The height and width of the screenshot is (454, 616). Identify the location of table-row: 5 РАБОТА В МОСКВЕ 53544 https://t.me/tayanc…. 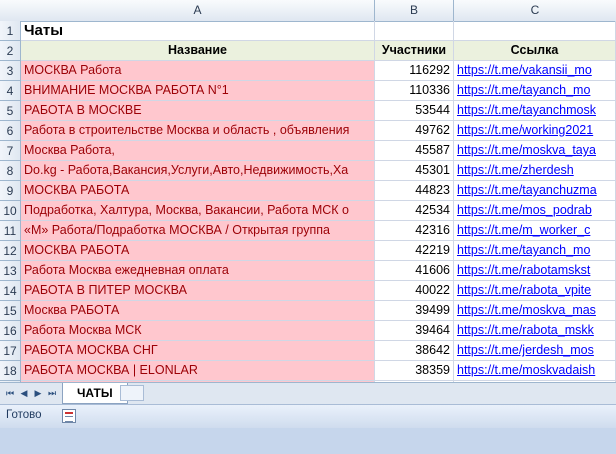
(308, 111).